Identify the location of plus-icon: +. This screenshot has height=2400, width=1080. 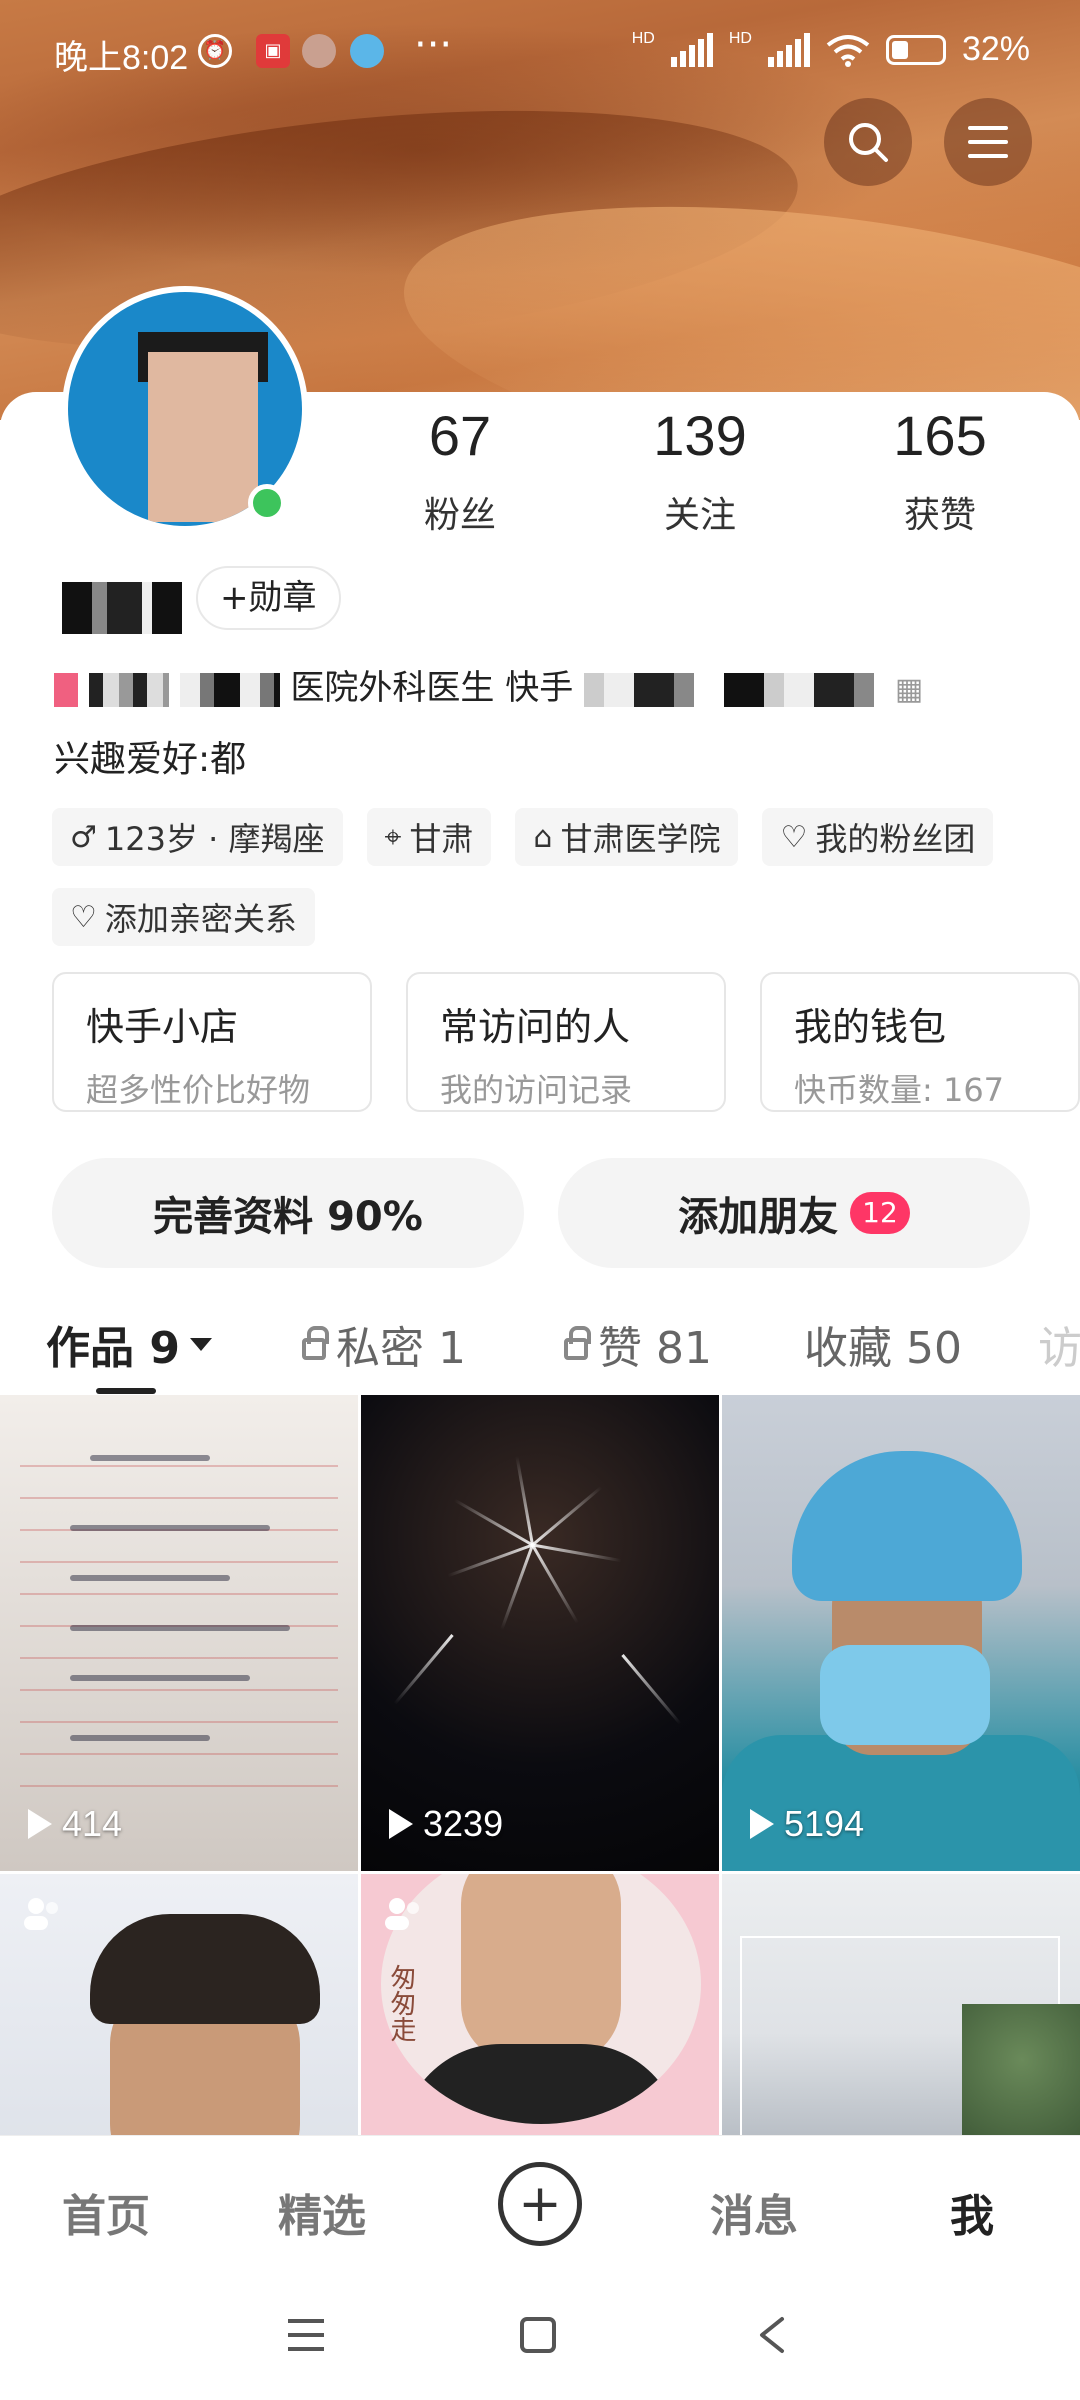
(540, 2204).